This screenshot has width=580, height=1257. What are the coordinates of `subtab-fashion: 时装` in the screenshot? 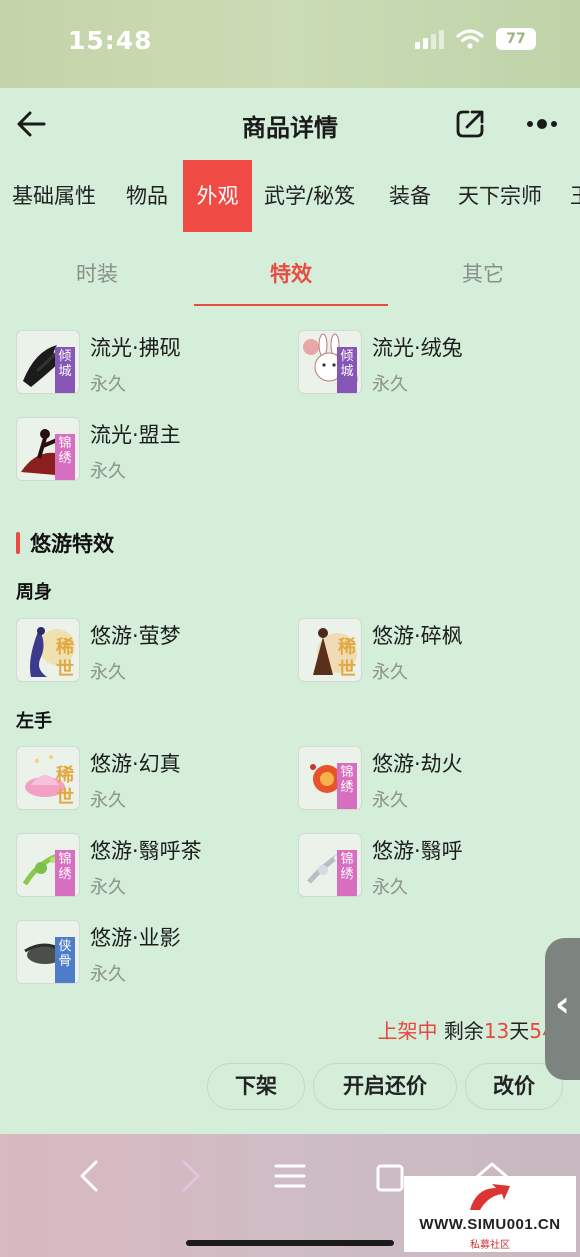 It's located at (97, 273).